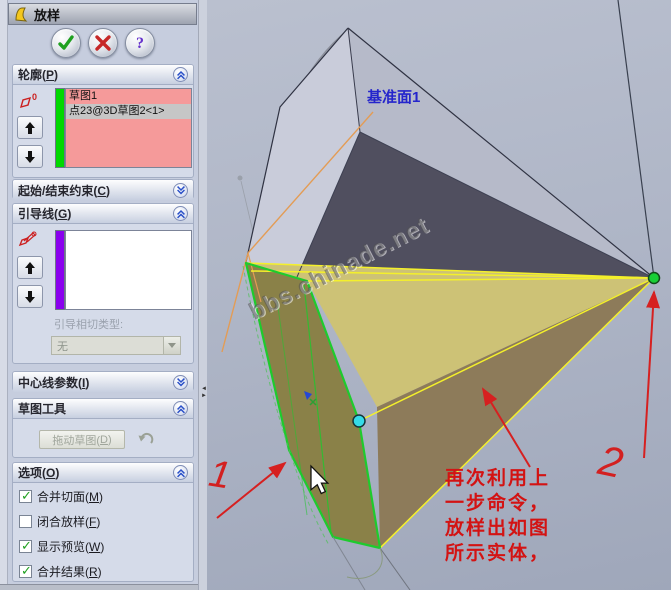  Describe the element at coordinates (60, 270) in the screenshot. I see `guide-selection-bar` at that location.